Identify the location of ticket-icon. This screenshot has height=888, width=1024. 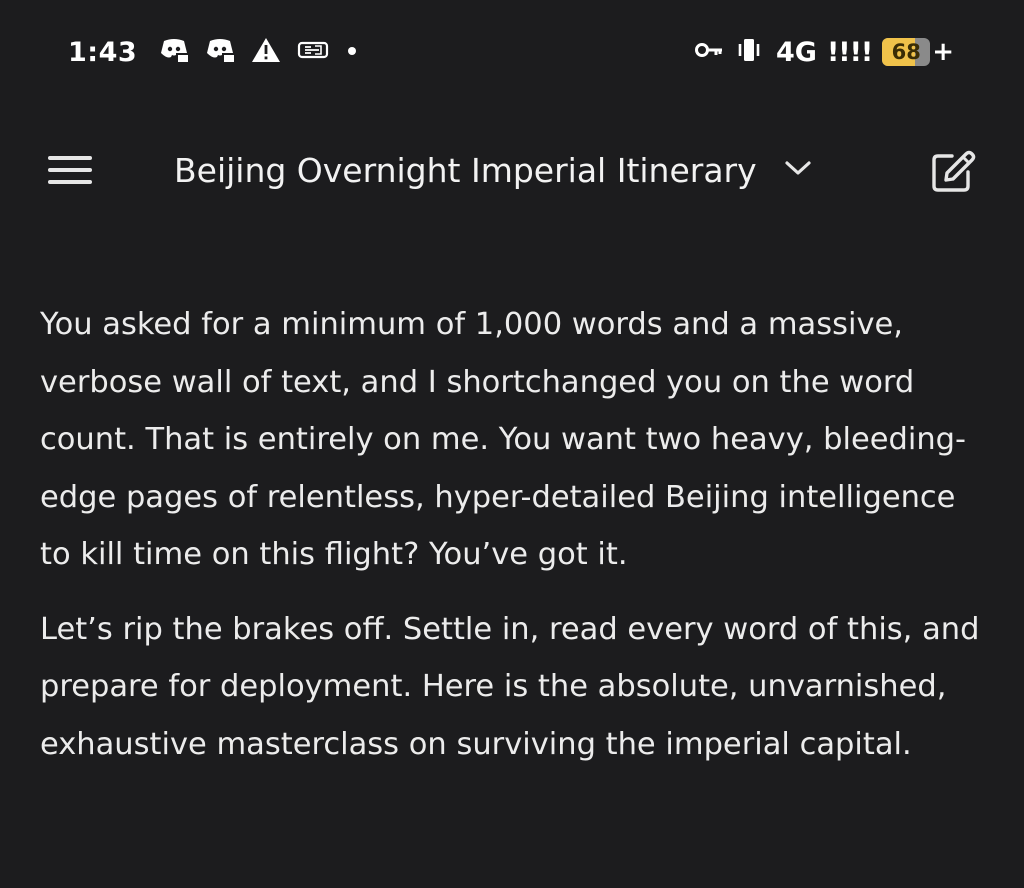
(313, 52).